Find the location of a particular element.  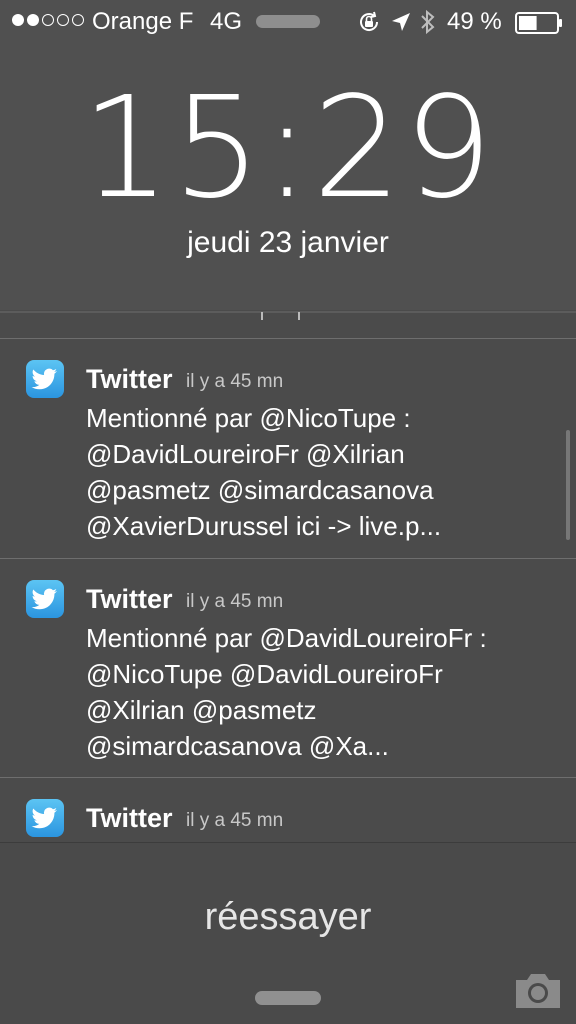

activity-indicator is located at coordinates (288, 21).